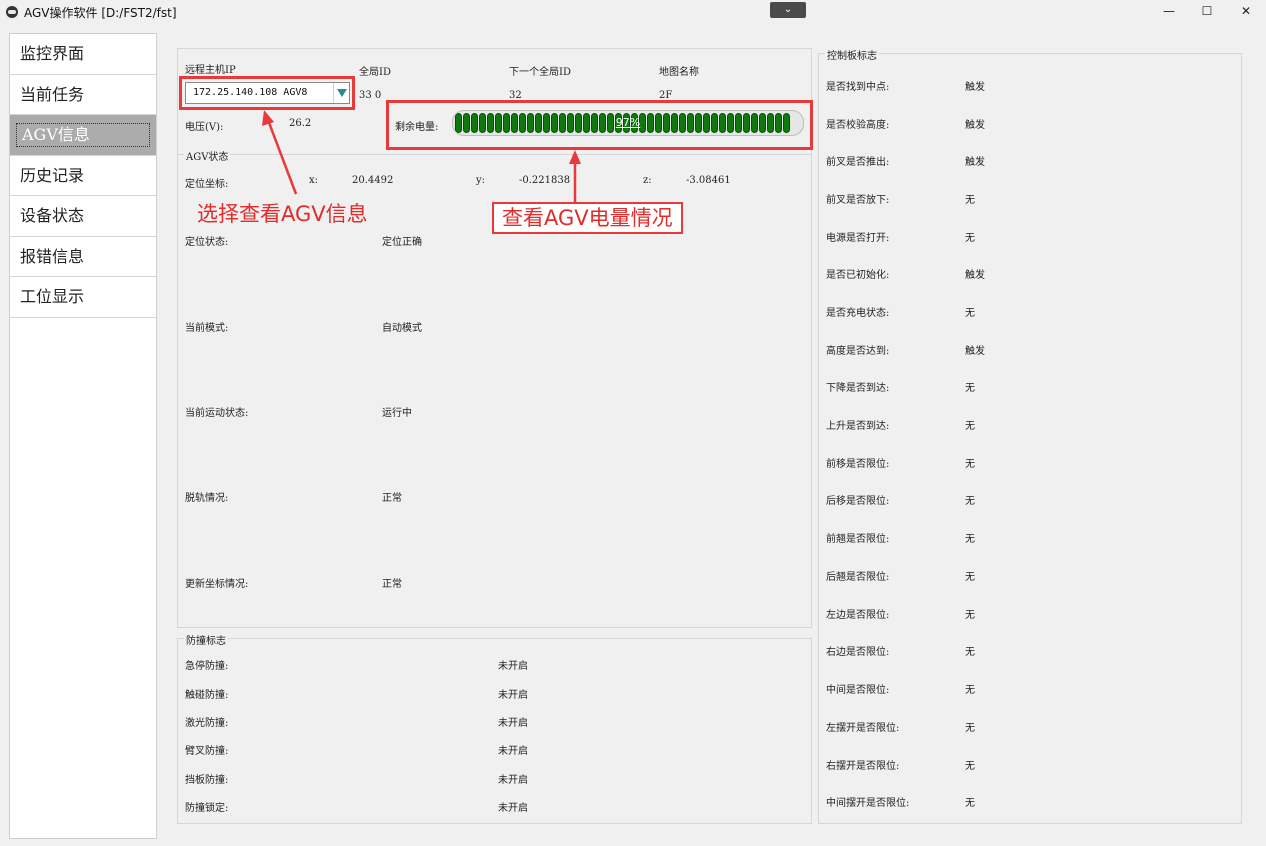 This screenshot has width=1266, height=846. I want to click on sidebar-item-station-display: 工位显示, so click(83, 297).